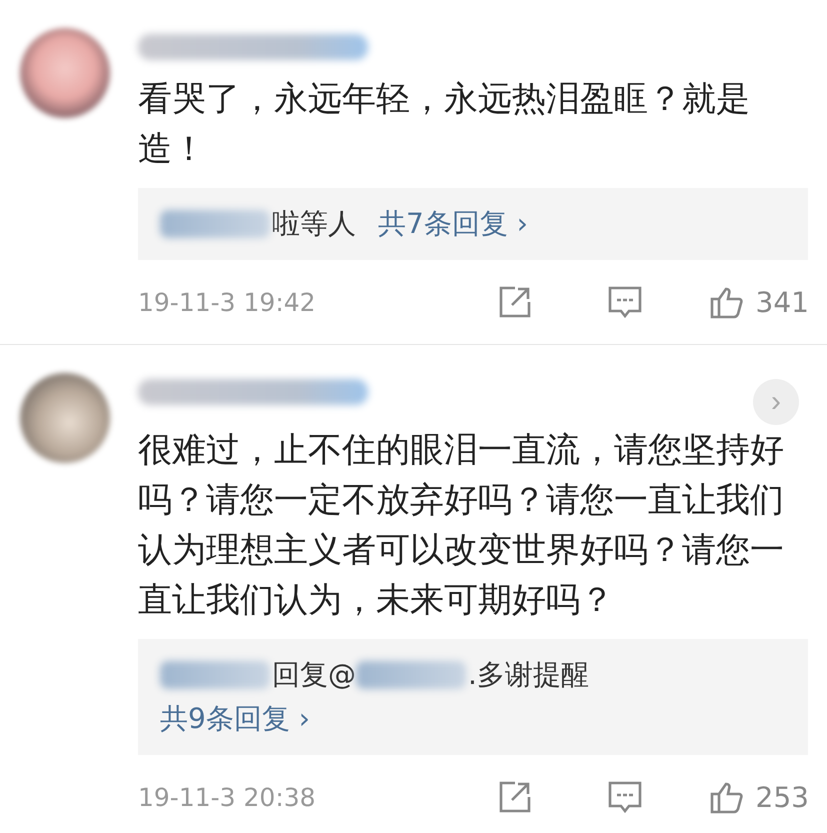  What do you see at coordinates (444, 124) in the screenshot?
I see `comment-text: 看哭了，永远年轻，永远热泪盈眶？就是造！` at bounding box center [444, 124].